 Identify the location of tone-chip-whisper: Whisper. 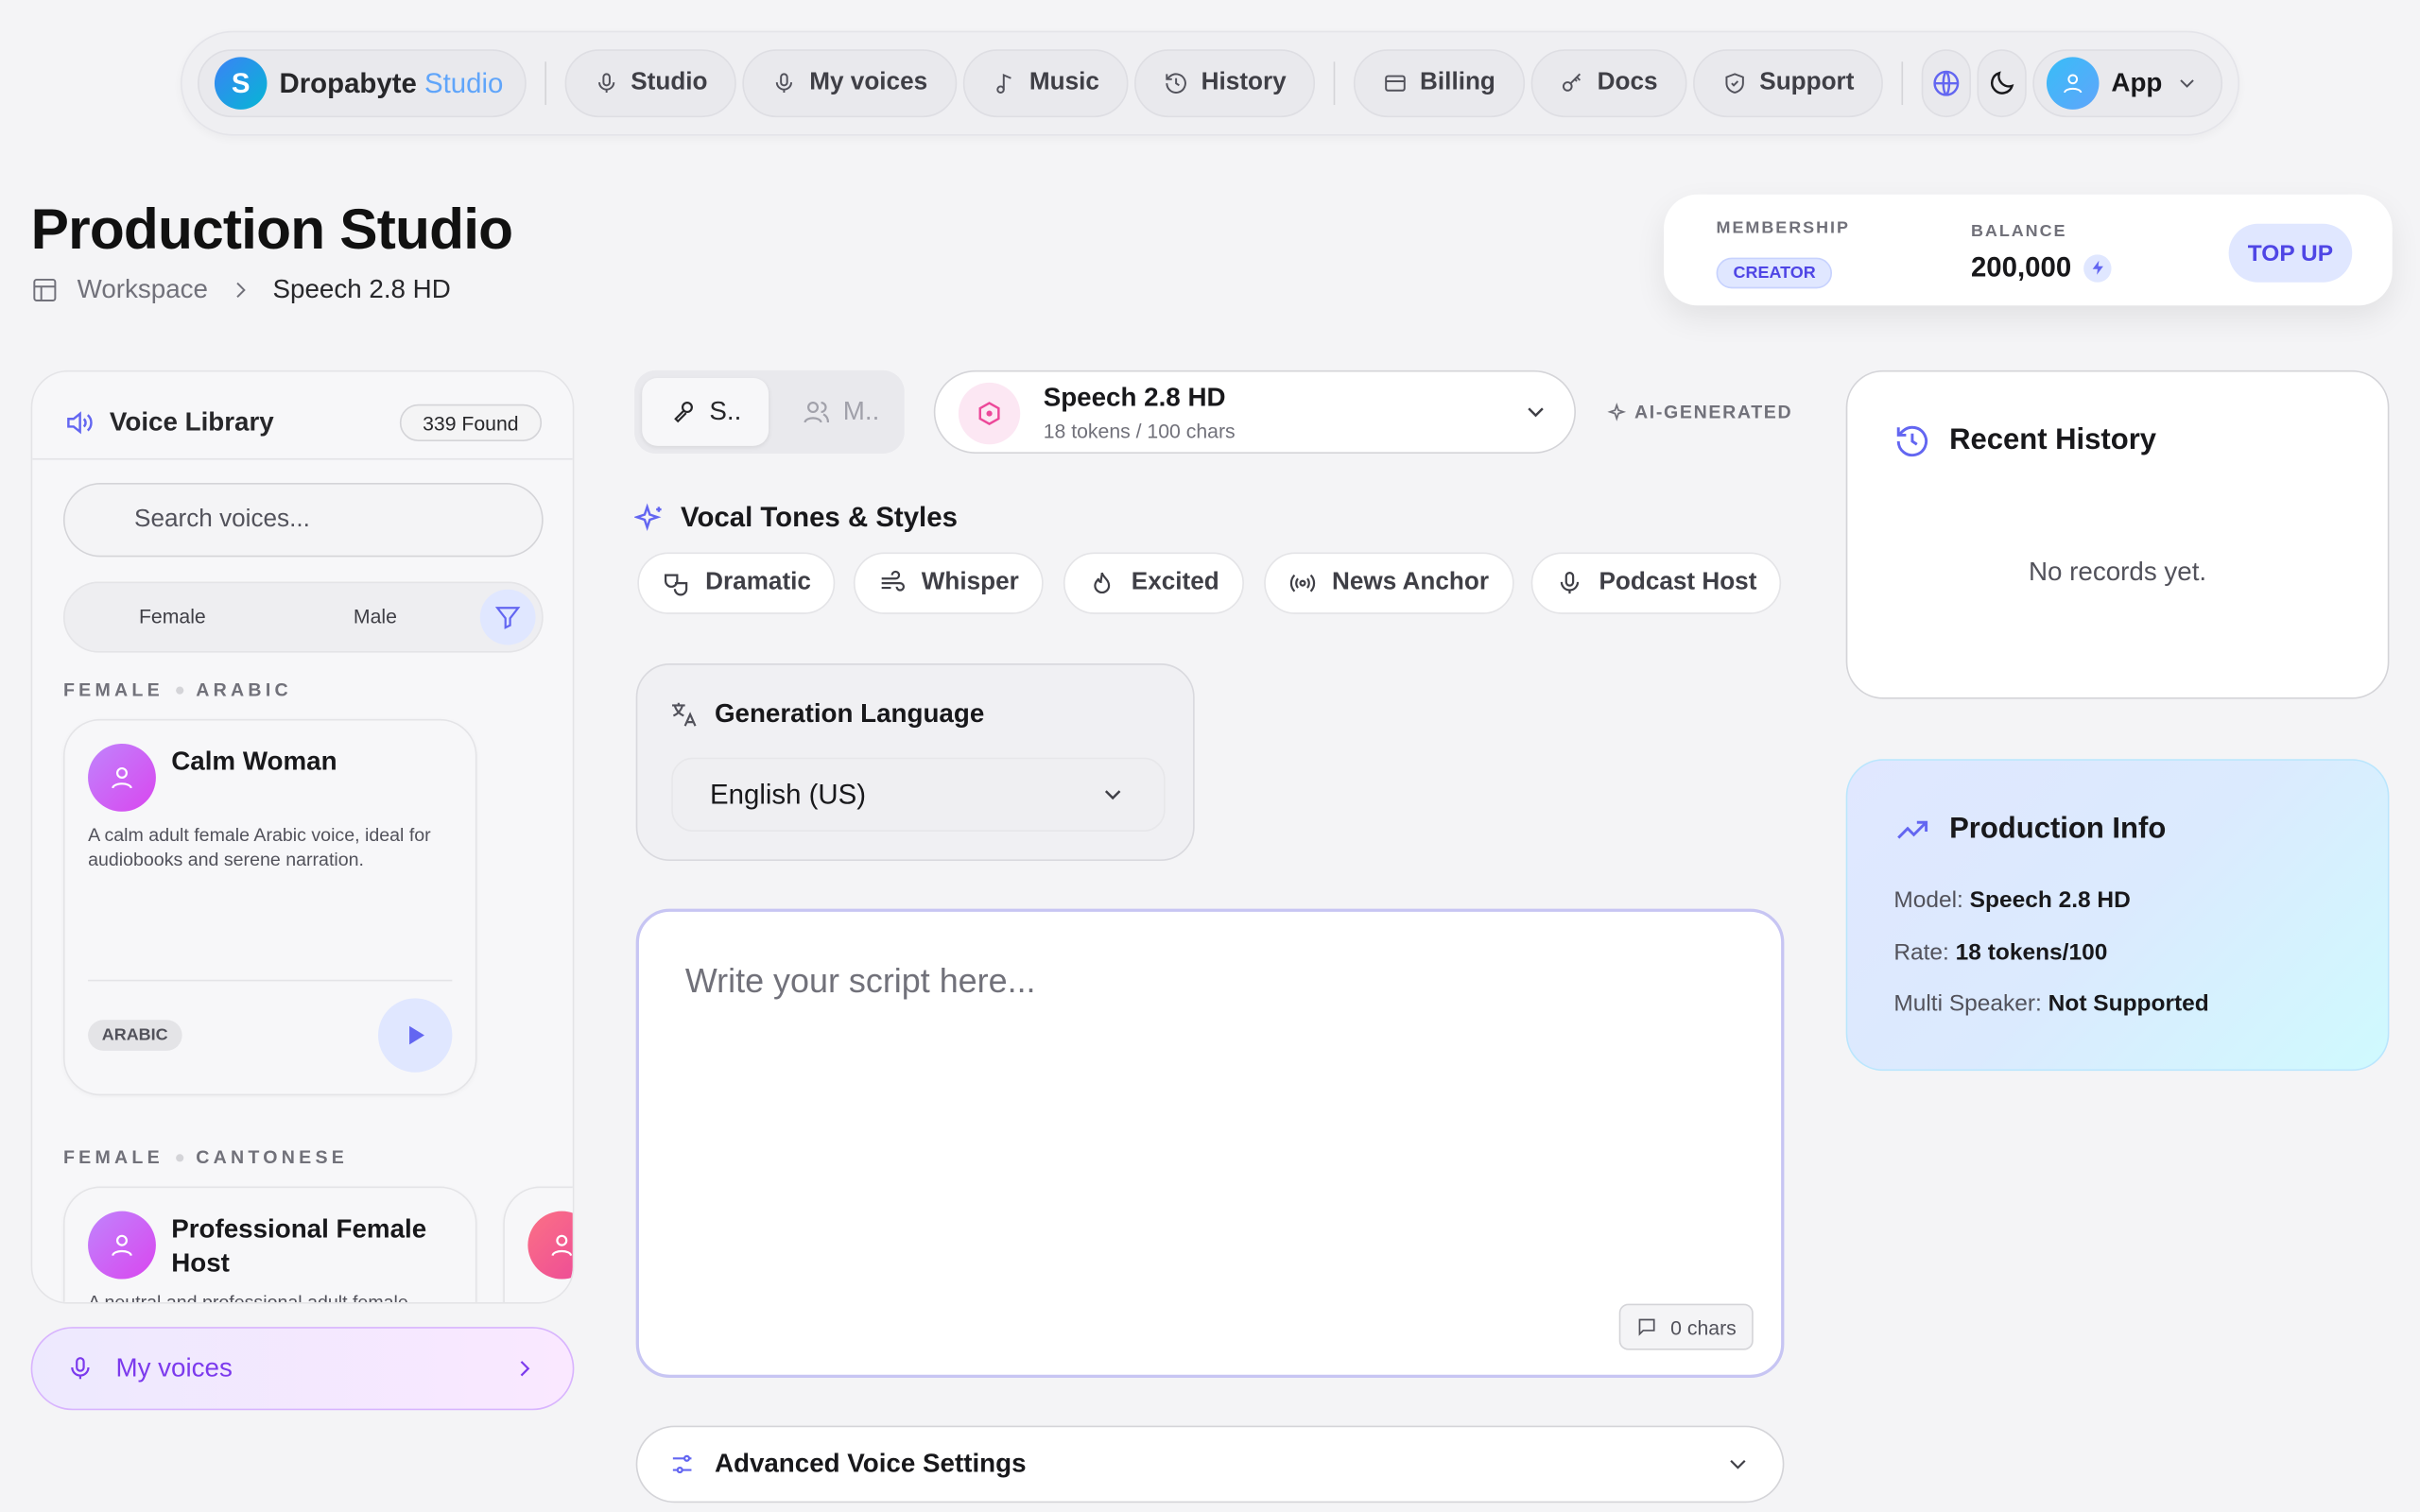
(948, 583).